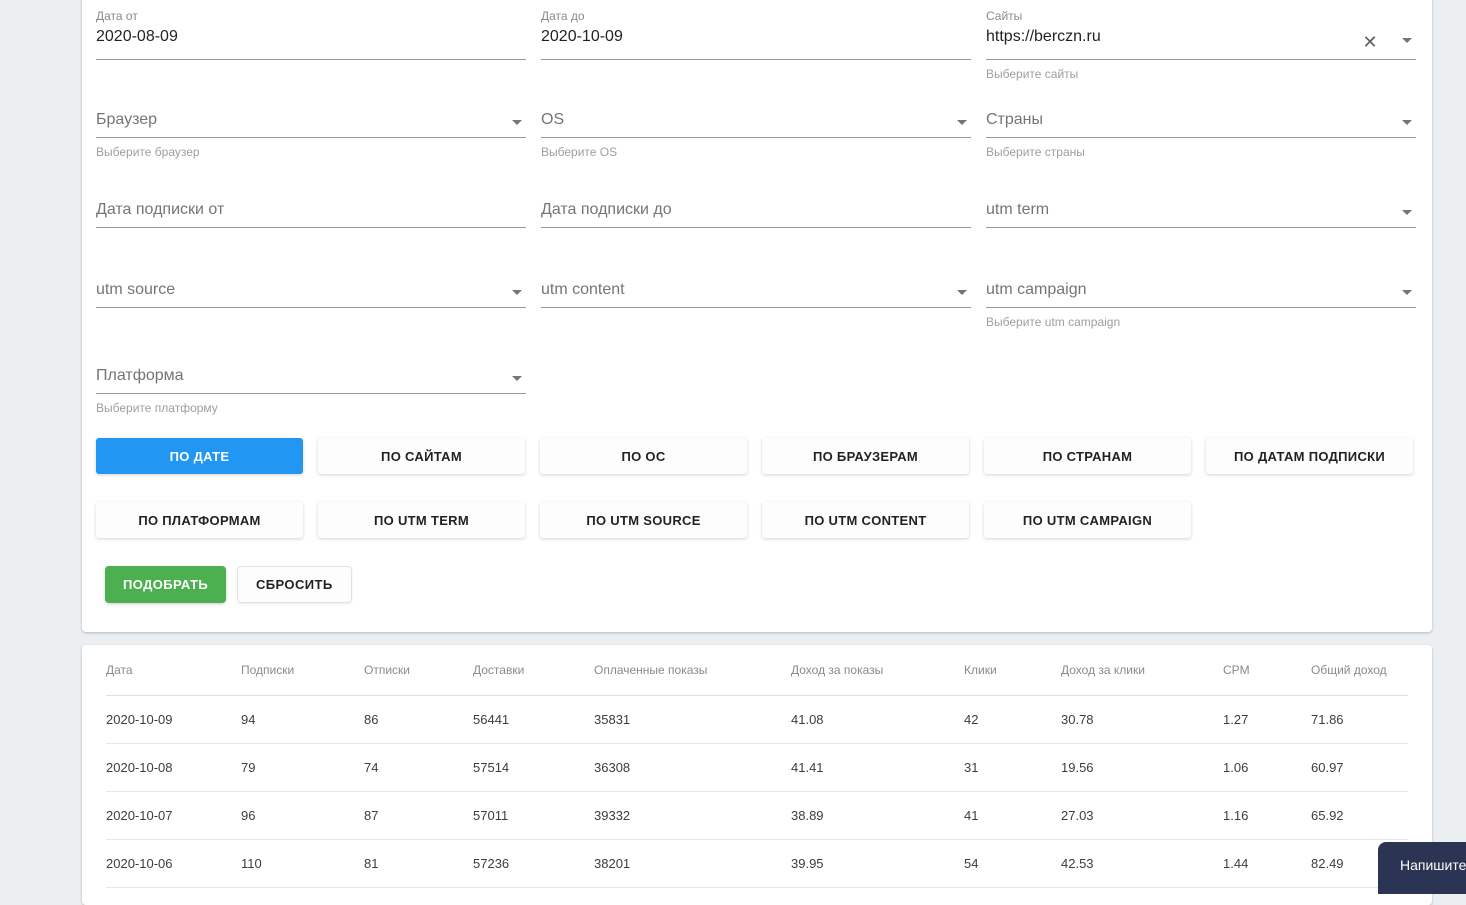 The image size is (1466, 905). What do you see at coordinates (418, 815) in the screenshot?
I see `cell: 87` at bounding box center [418, 815].